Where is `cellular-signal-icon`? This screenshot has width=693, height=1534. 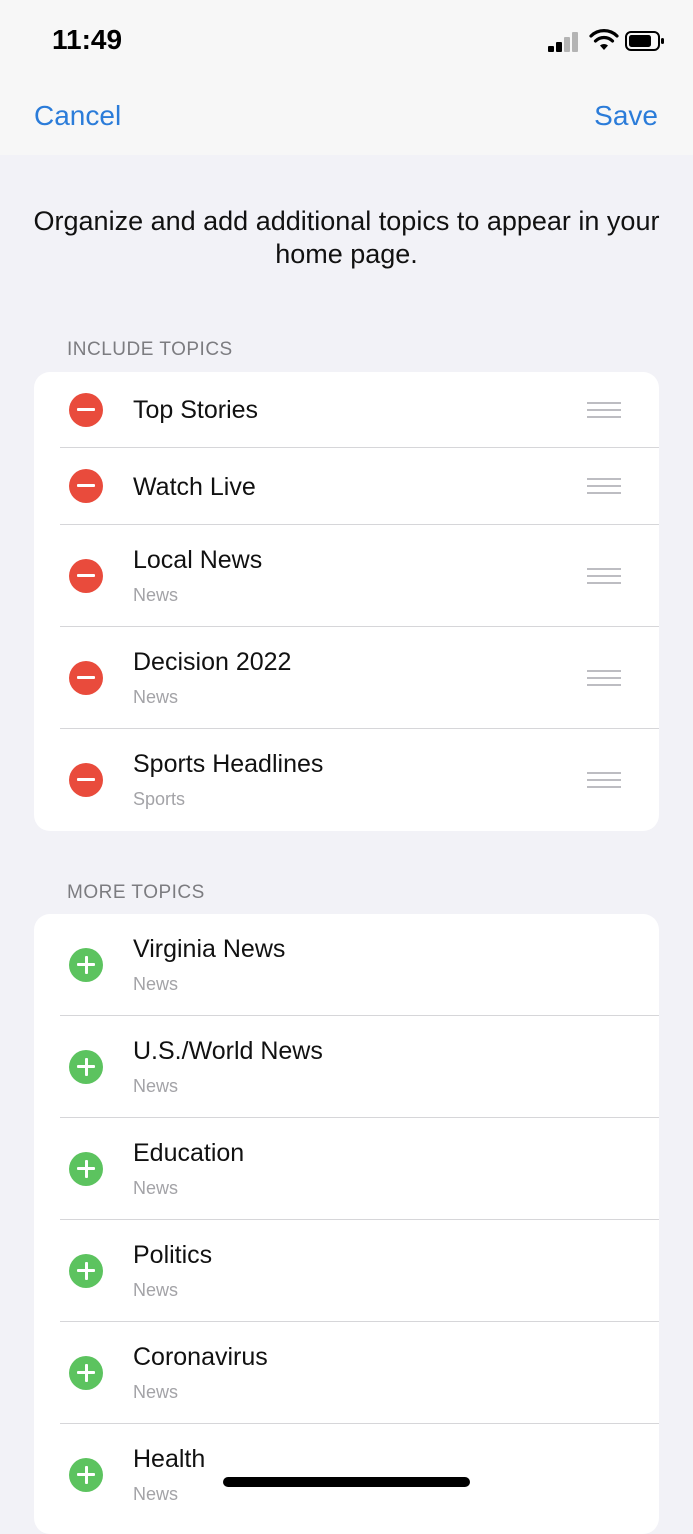 cellular-signal-icon is located at coordinates (564, 42).